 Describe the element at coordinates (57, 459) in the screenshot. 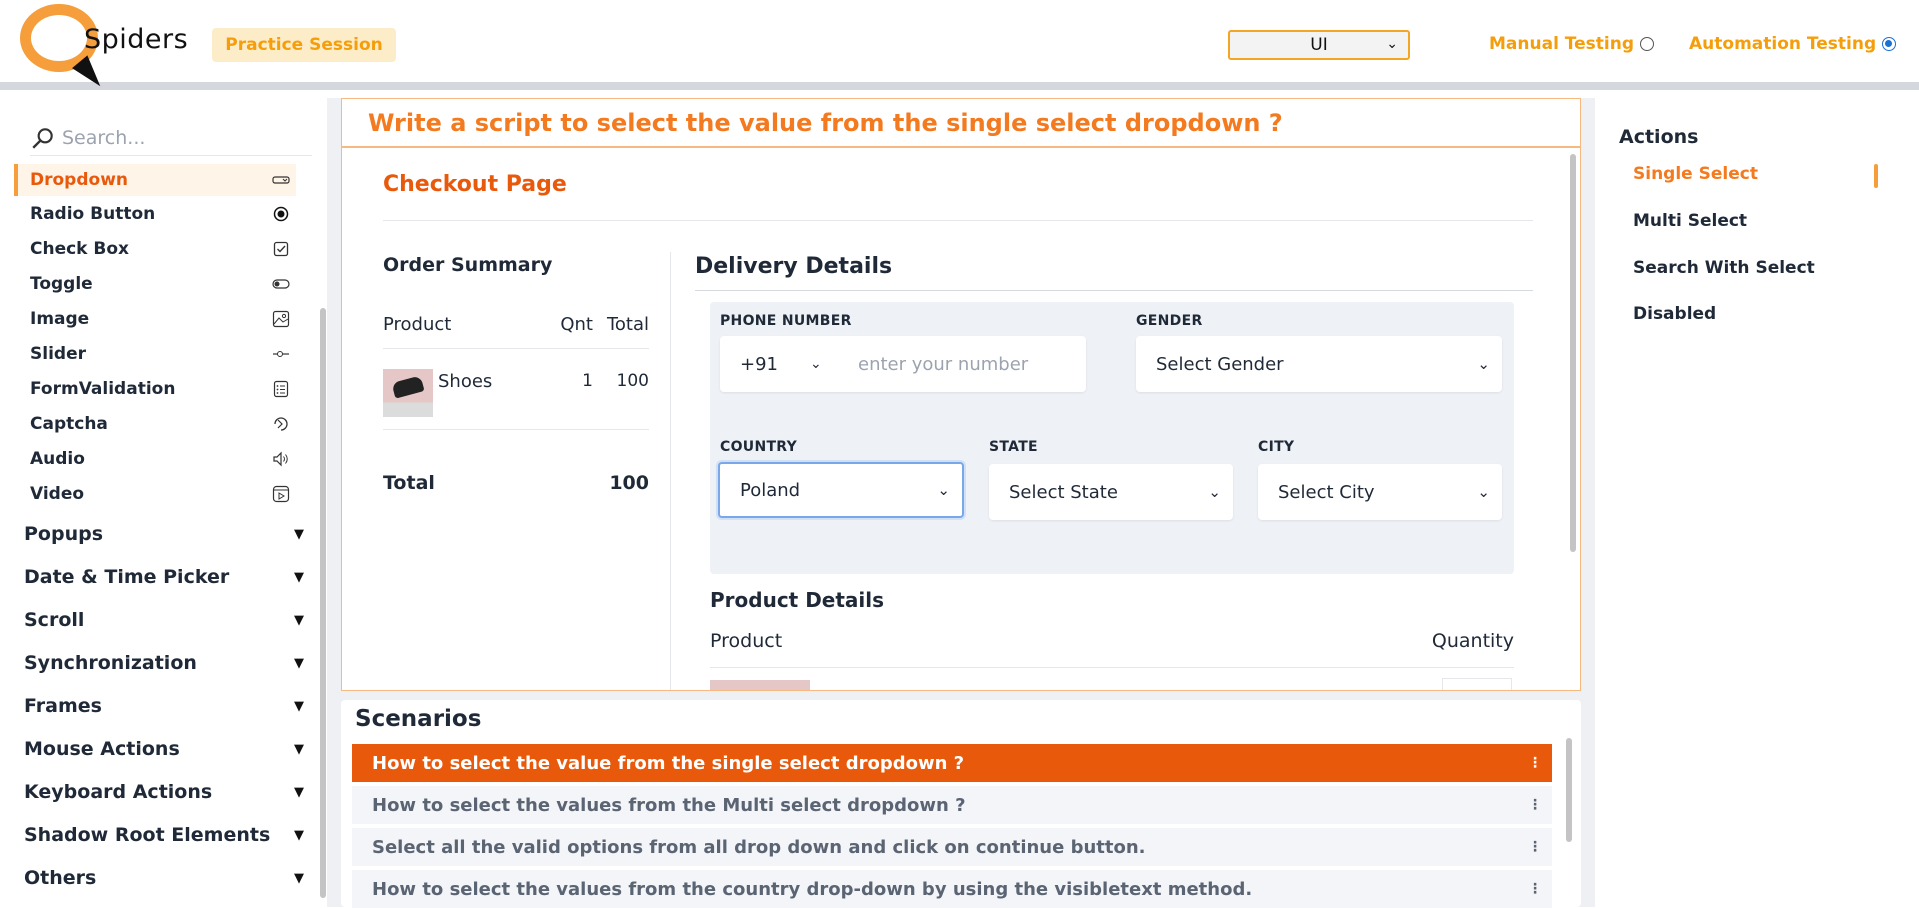

I see `sidebar-item-label: Audio` at that location.